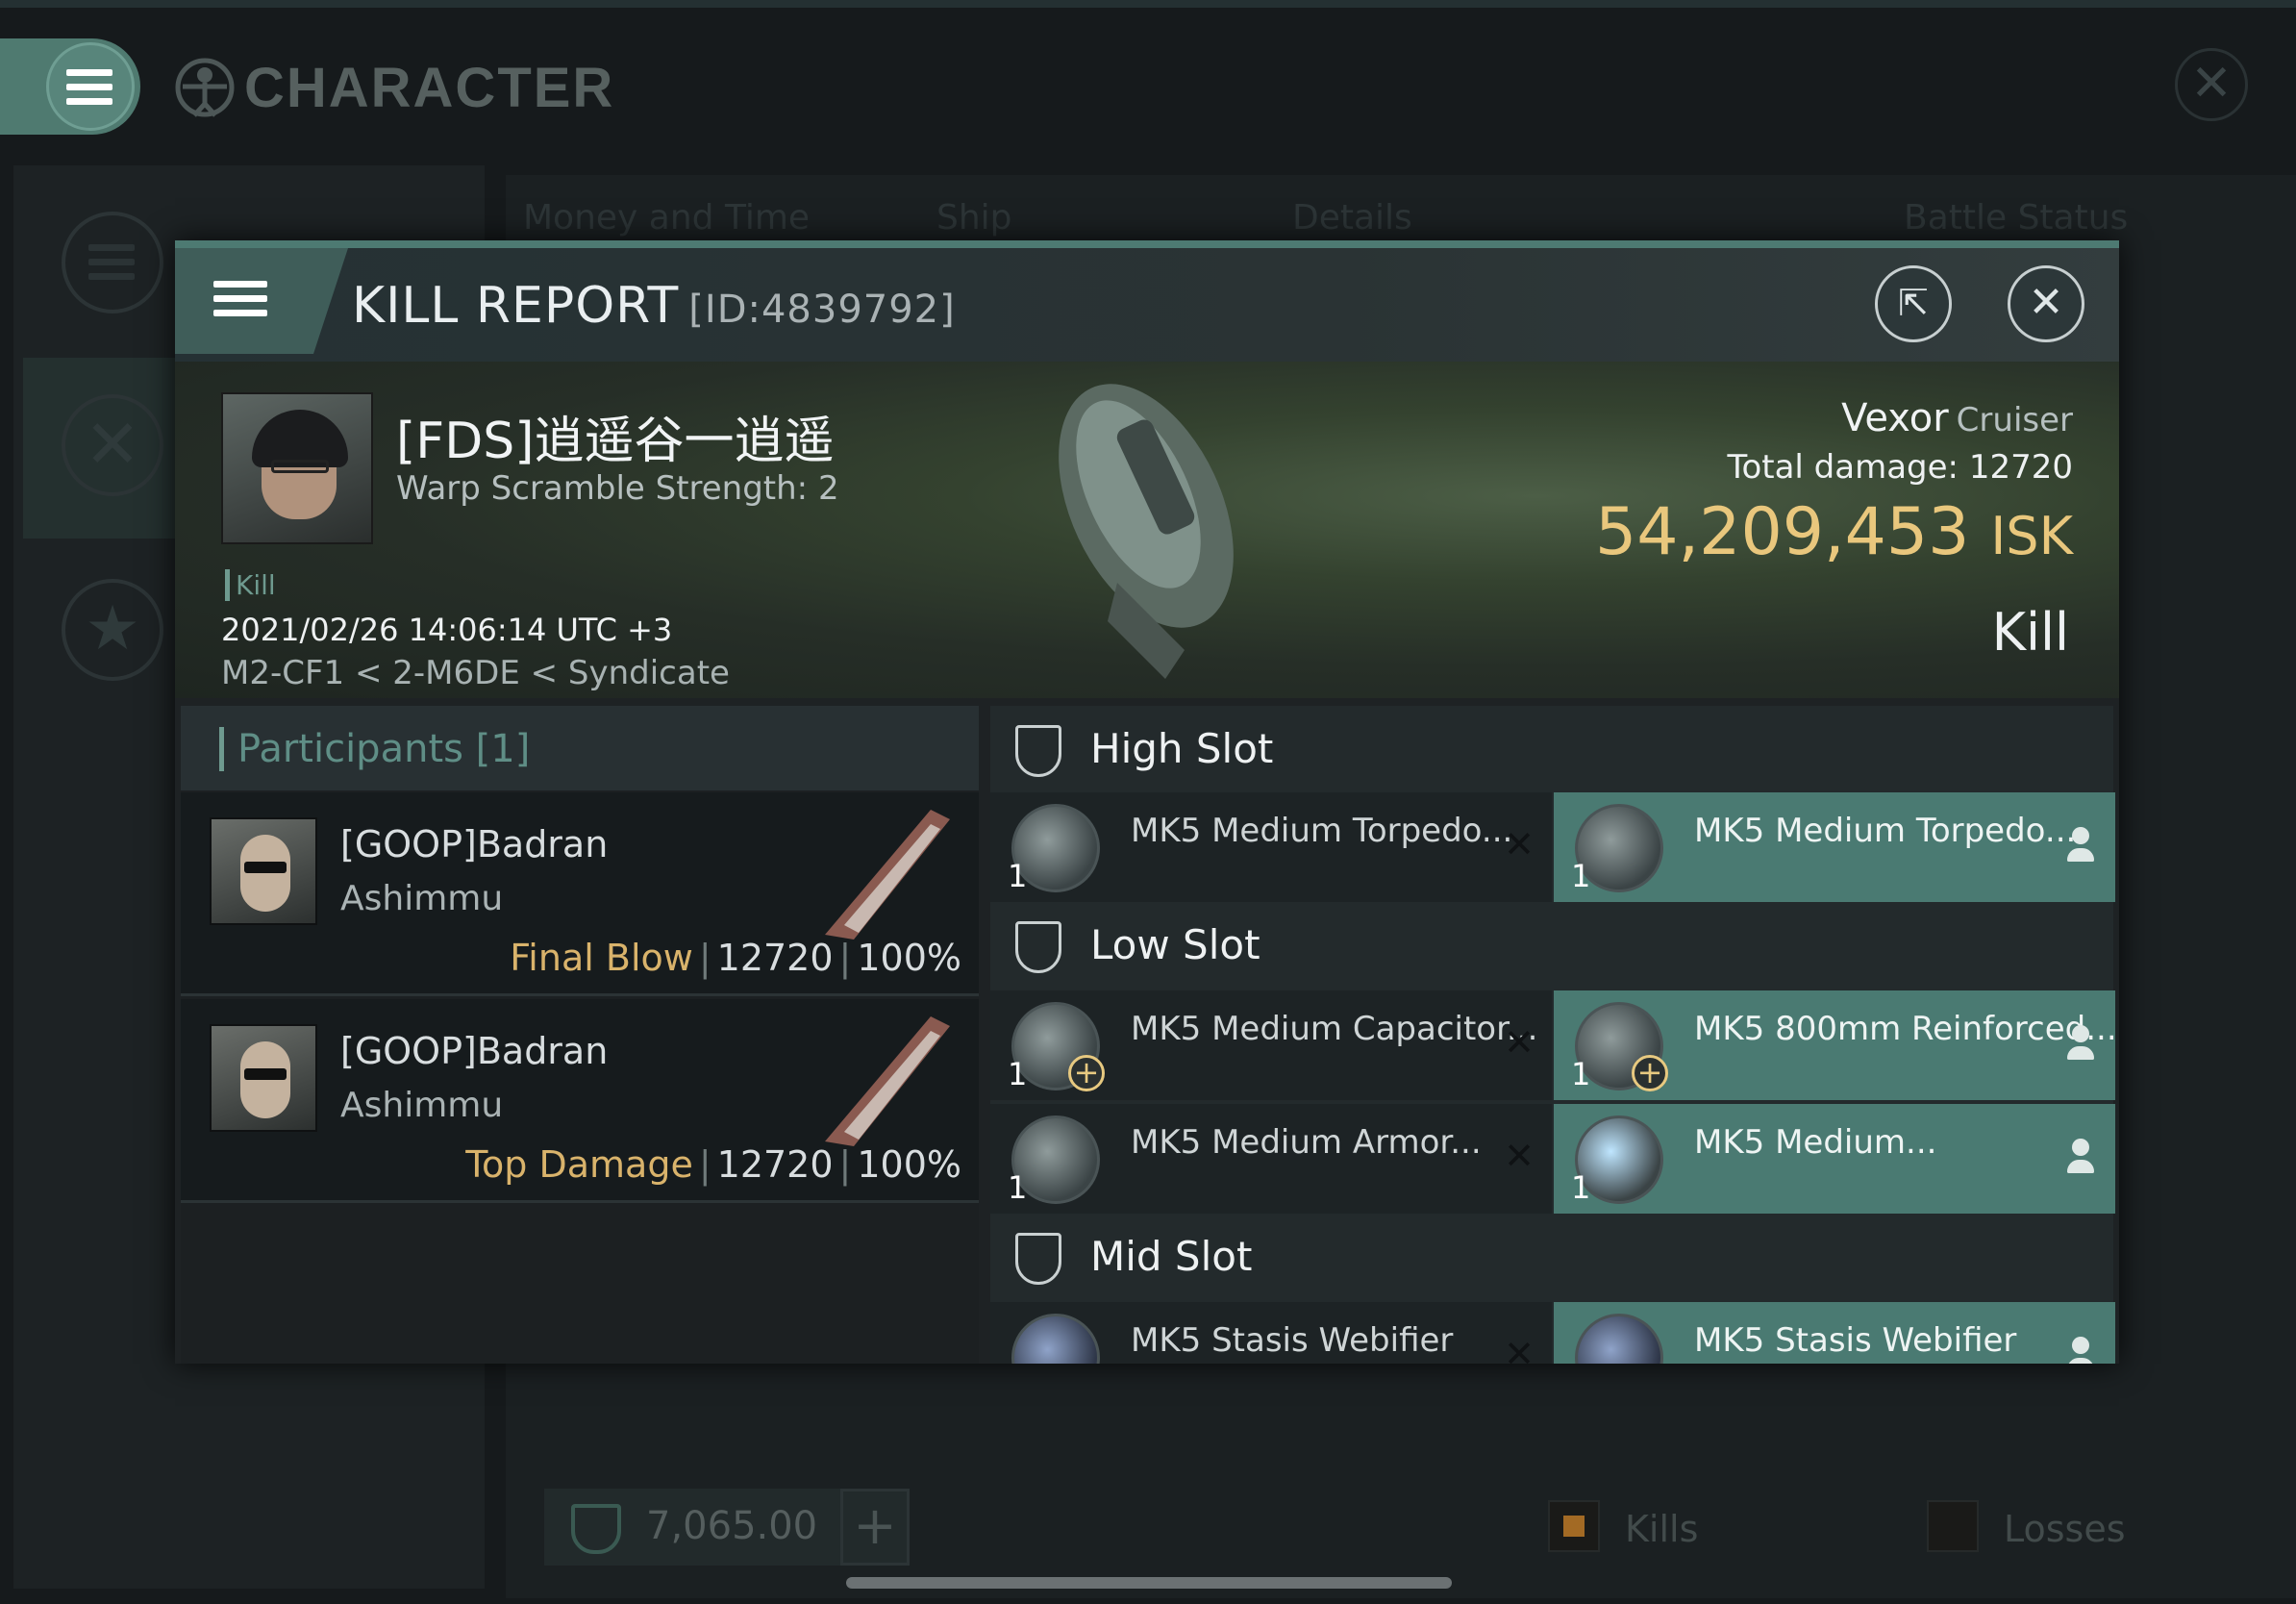  I want to click on isk-value: 54,209,453 ISK, so click(1834, 532).